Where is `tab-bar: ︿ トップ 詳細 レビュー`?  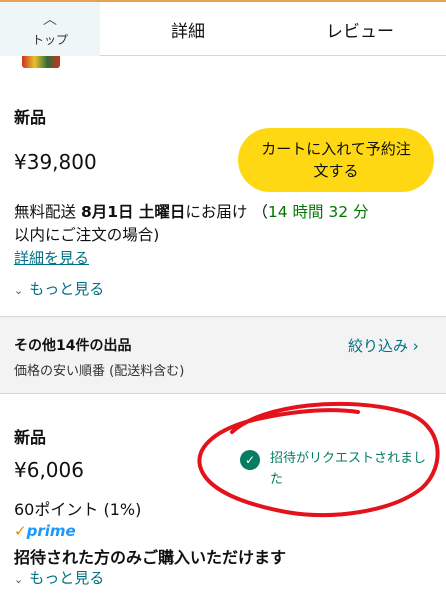 tab-bar: ︿ トップ 詳細 レビュー is located at coordinates (223, 28).